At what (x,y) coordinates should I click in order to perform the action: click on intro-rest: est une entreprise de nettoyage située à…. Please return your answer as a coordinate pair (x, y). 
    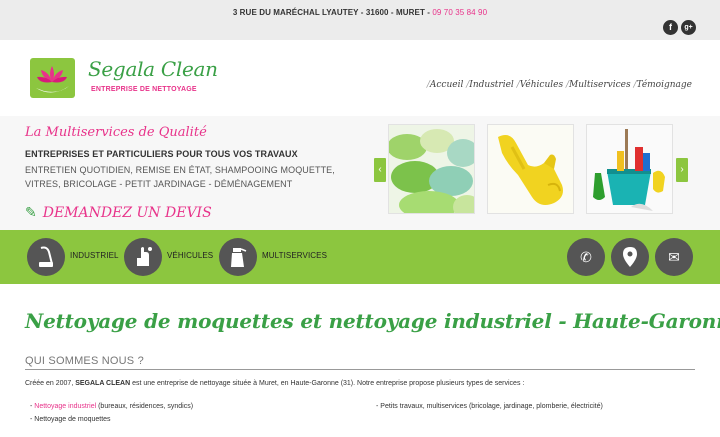
    Looking at the image, I should click on (327, 383).